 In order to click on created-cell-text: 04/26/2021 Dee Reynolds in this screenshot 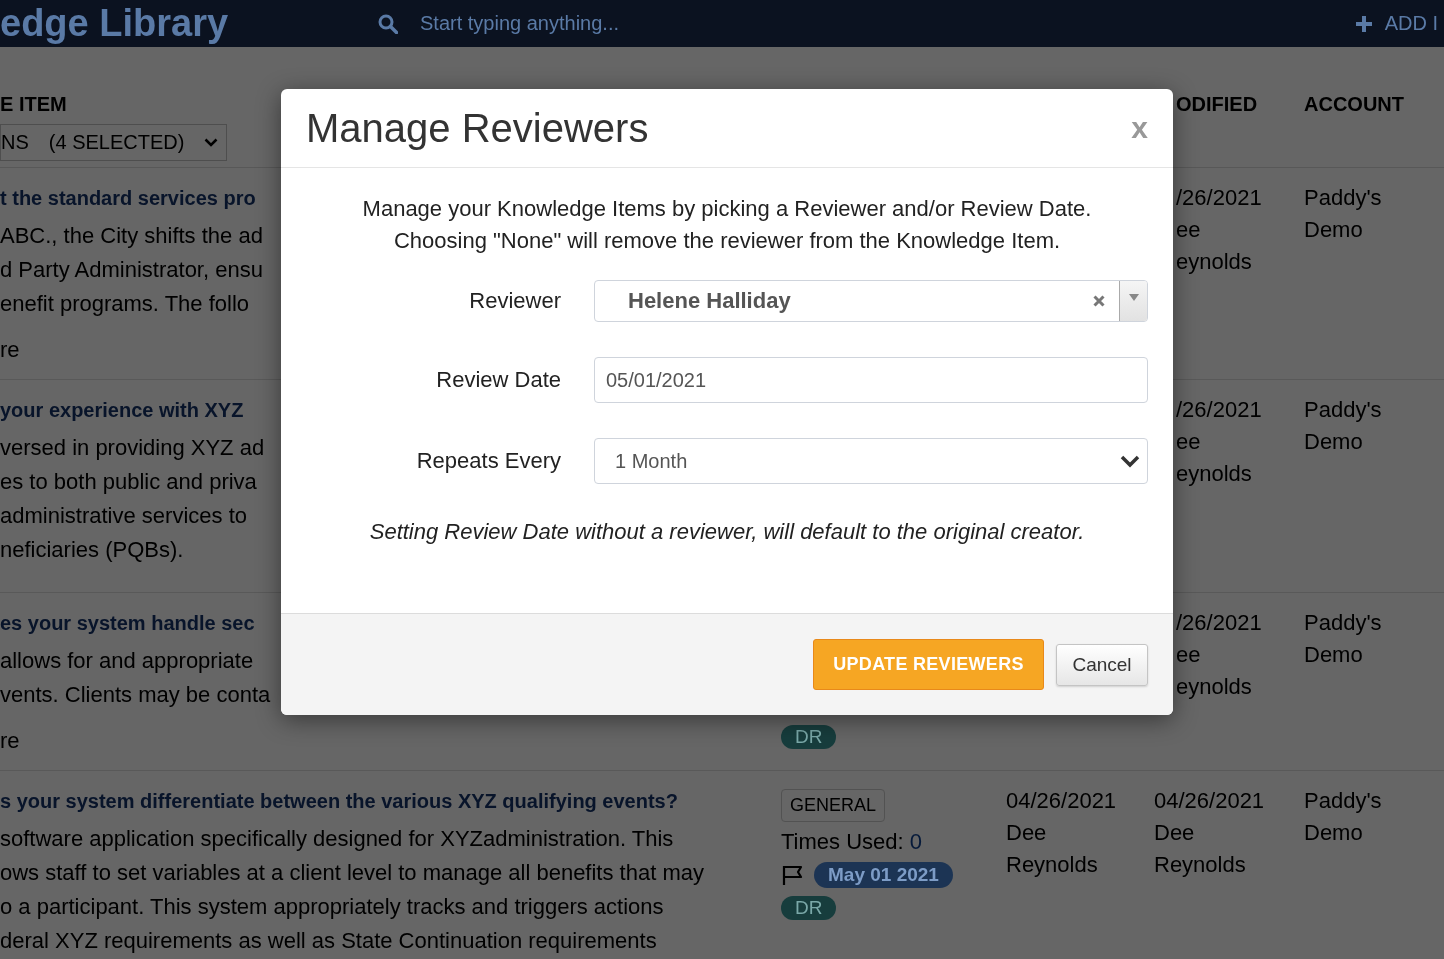, I will do `click(1061, 833)`.